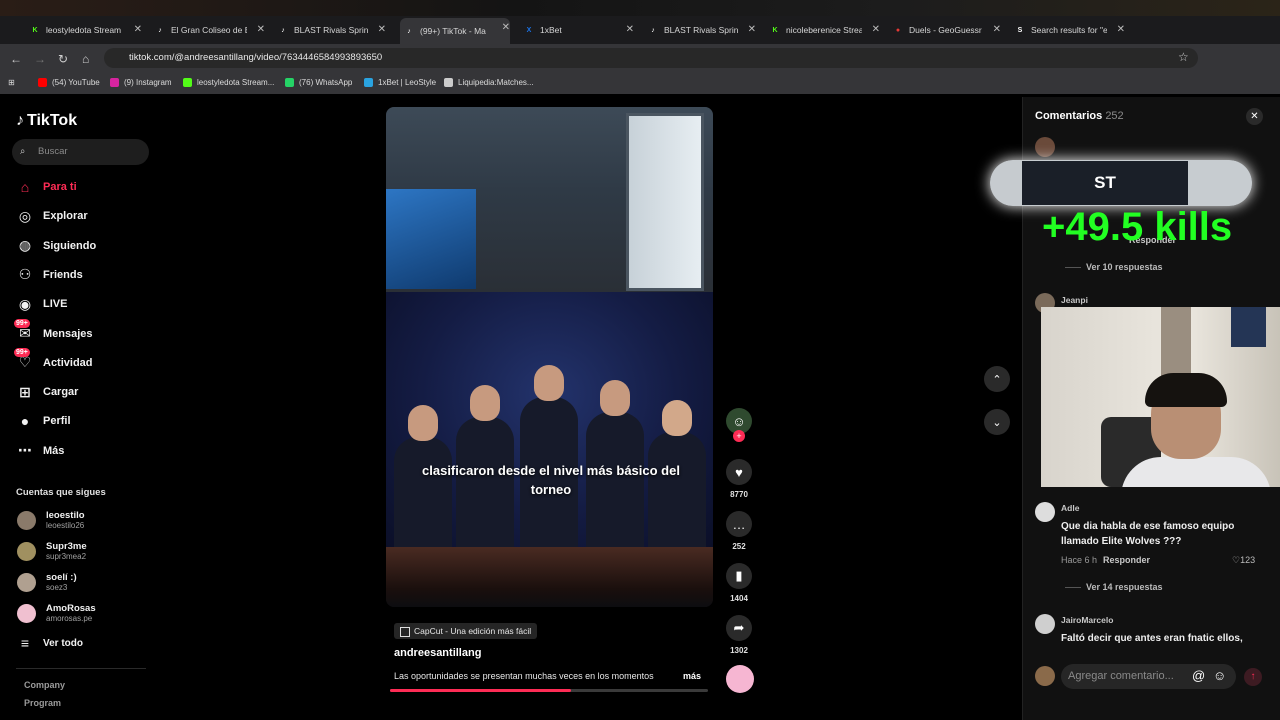 Image resolution: width=1280 pixels, height=720 pixels. Describe the element at coordinates (692, 676) in the screenshot. I see `more-button: más` at that location.